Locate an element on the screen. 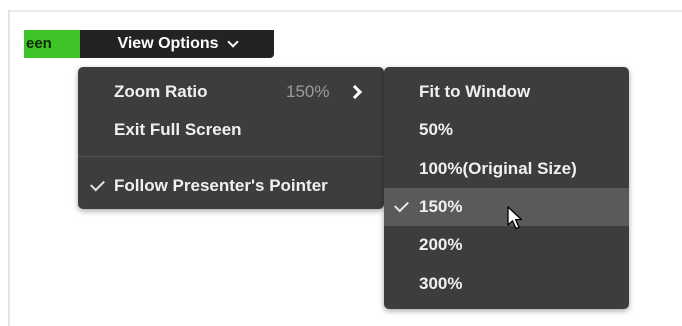  exit-full-screen-label: Exit Full Screen is located at coordinates (178, 129).